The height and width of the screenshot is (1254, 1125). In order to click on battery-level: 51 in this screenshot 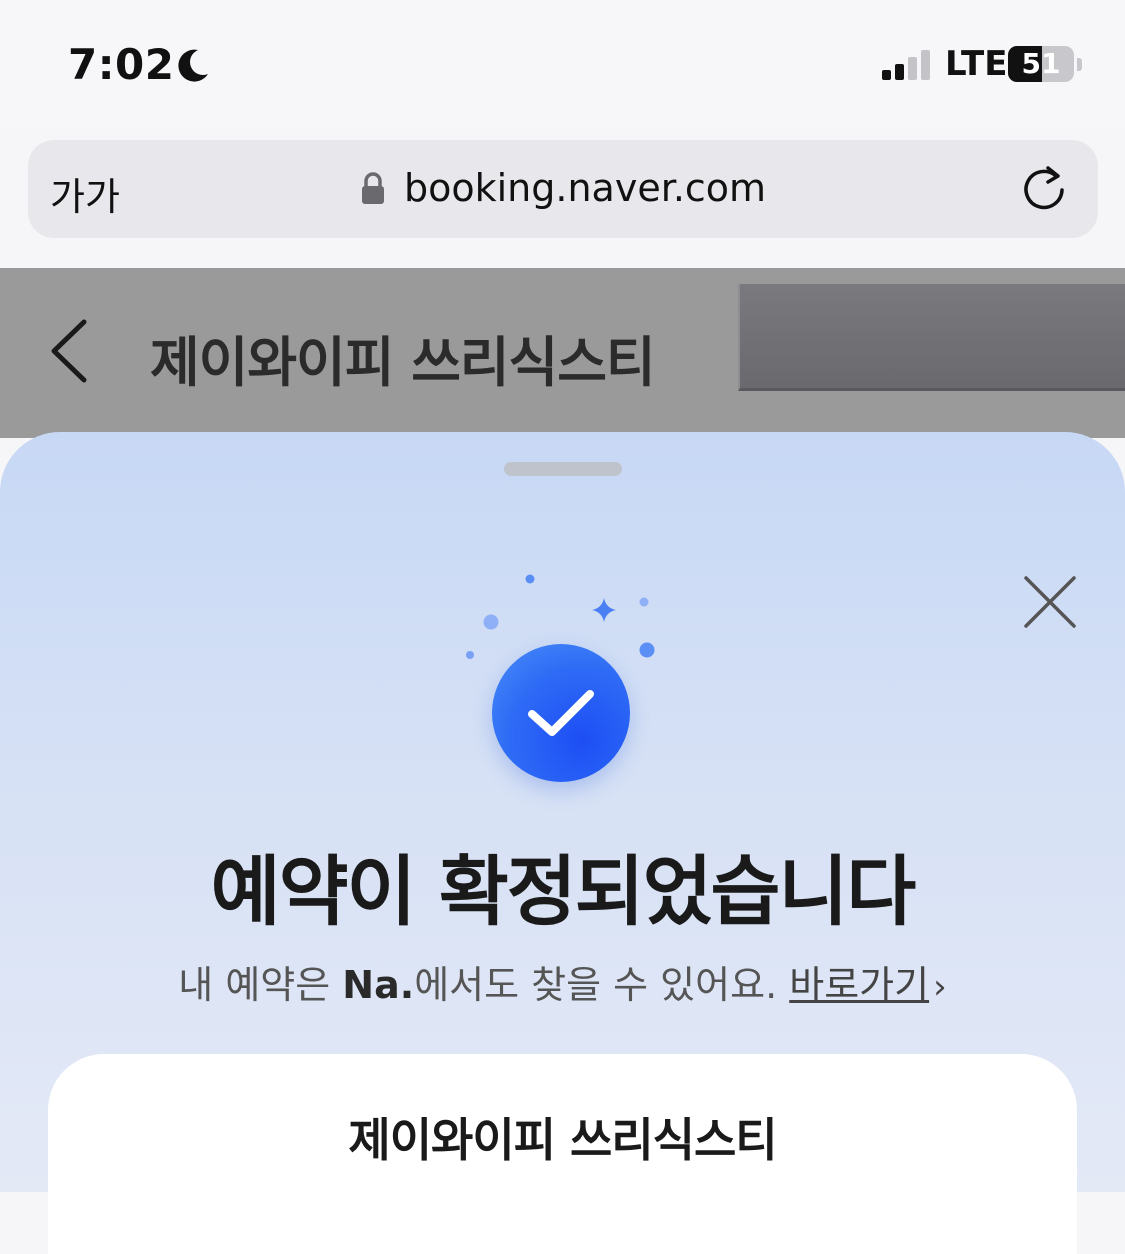, I will do `click(1041, 63)`.